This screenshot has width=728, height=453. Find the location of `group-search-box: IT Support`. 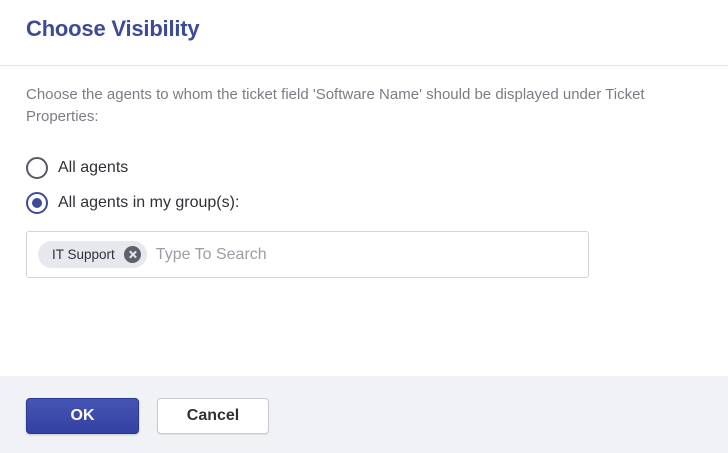

group-search-box: IT Support is located at coordinates (307, 254).